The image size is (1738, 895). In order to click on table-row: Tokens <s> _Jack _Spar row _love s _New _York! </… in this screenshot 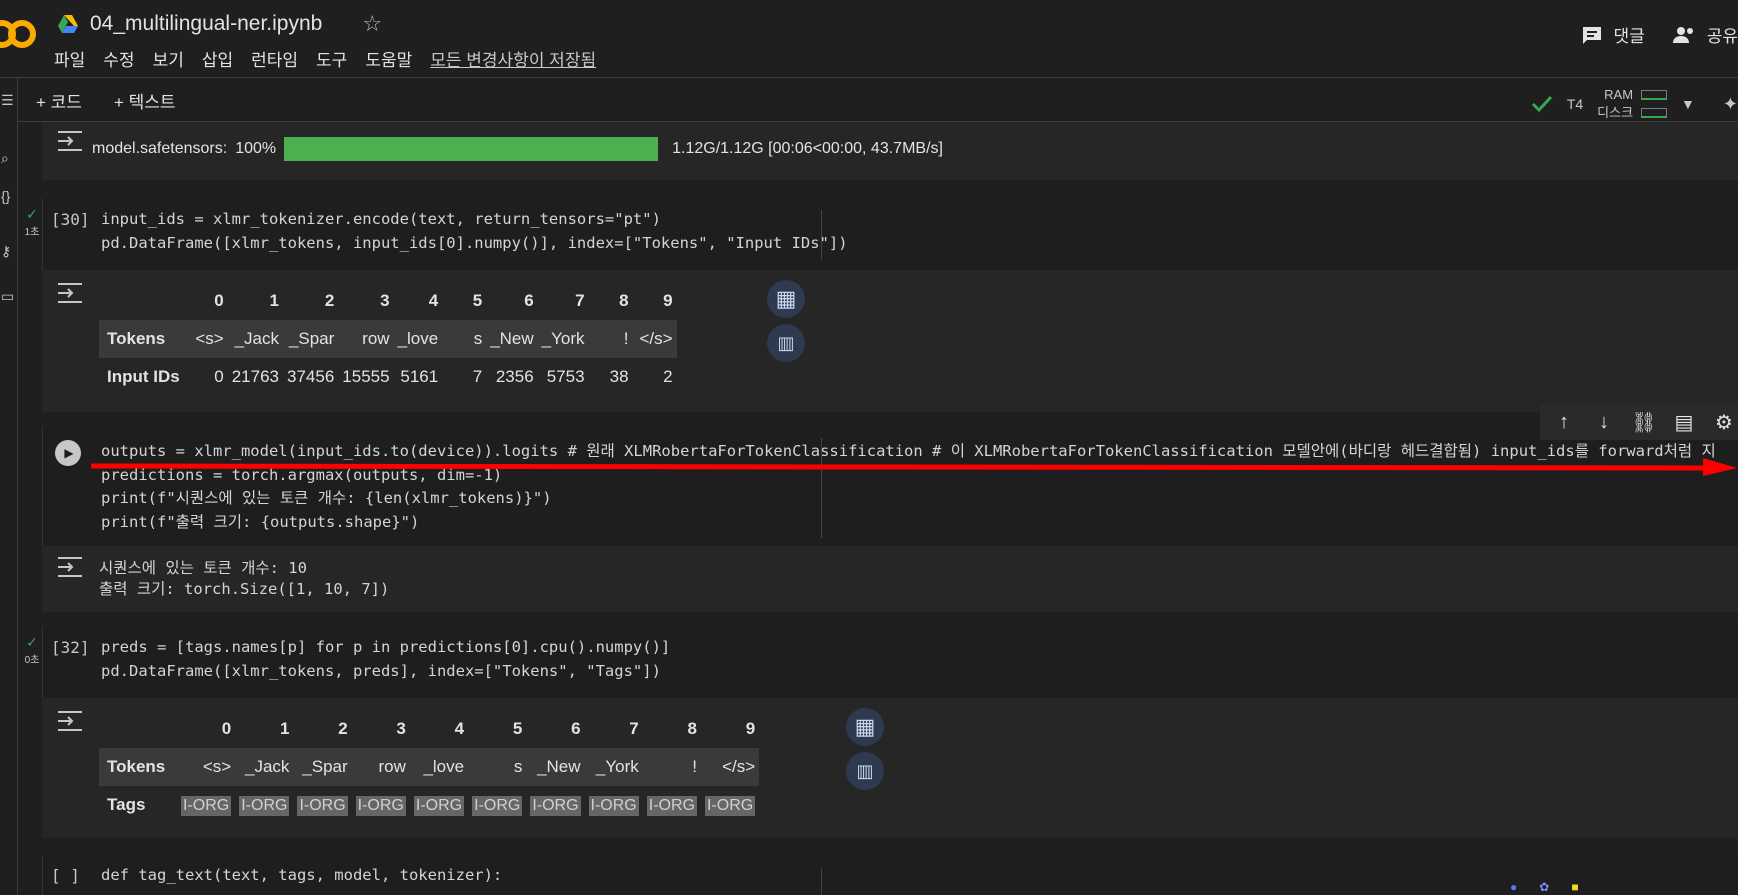, I will do `click(388, 339)`.